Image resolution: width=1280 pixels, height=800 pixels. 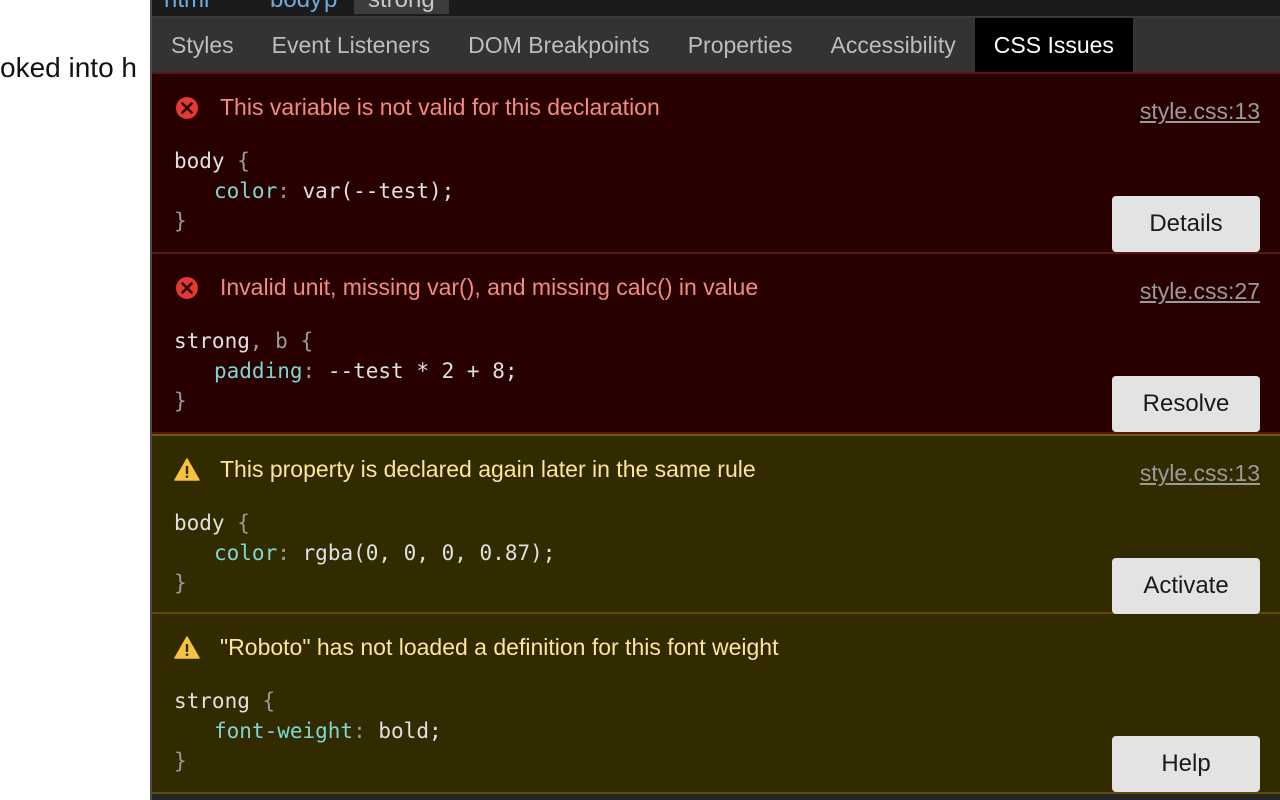 I want to click on tab-styles: Styles, so click(x=202, y=45).